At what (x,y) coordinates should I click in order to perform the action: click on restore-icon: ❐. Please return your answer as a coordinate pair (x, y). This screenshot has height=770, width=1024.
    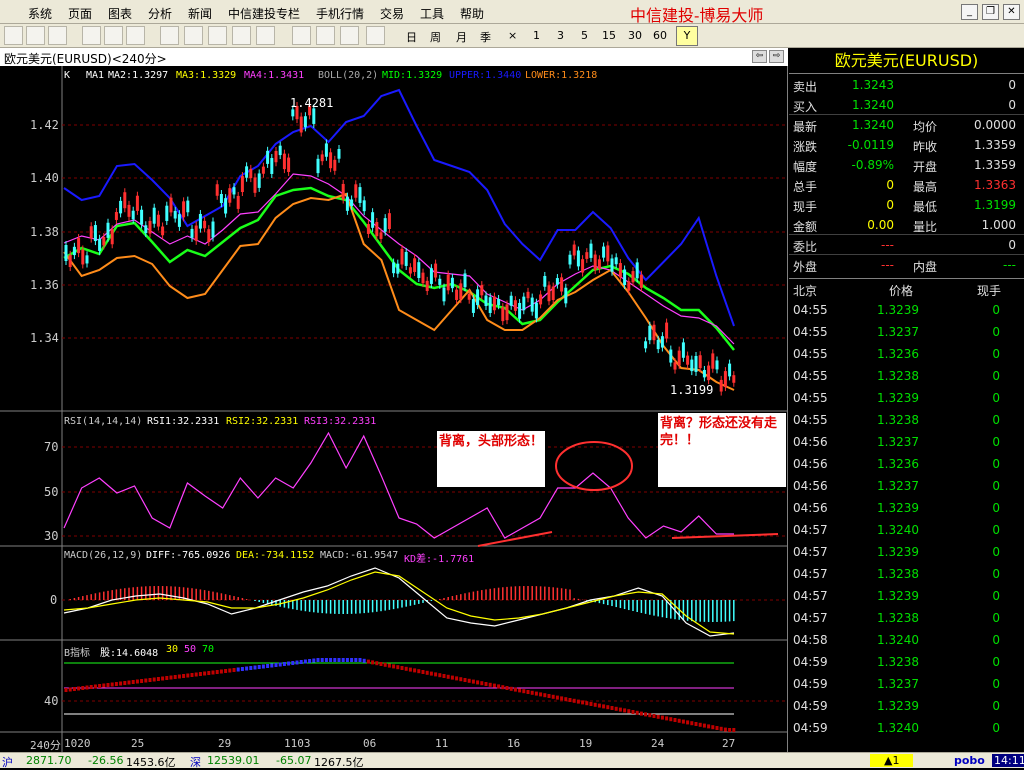
    Looking at the image, I should click on (990, 12).